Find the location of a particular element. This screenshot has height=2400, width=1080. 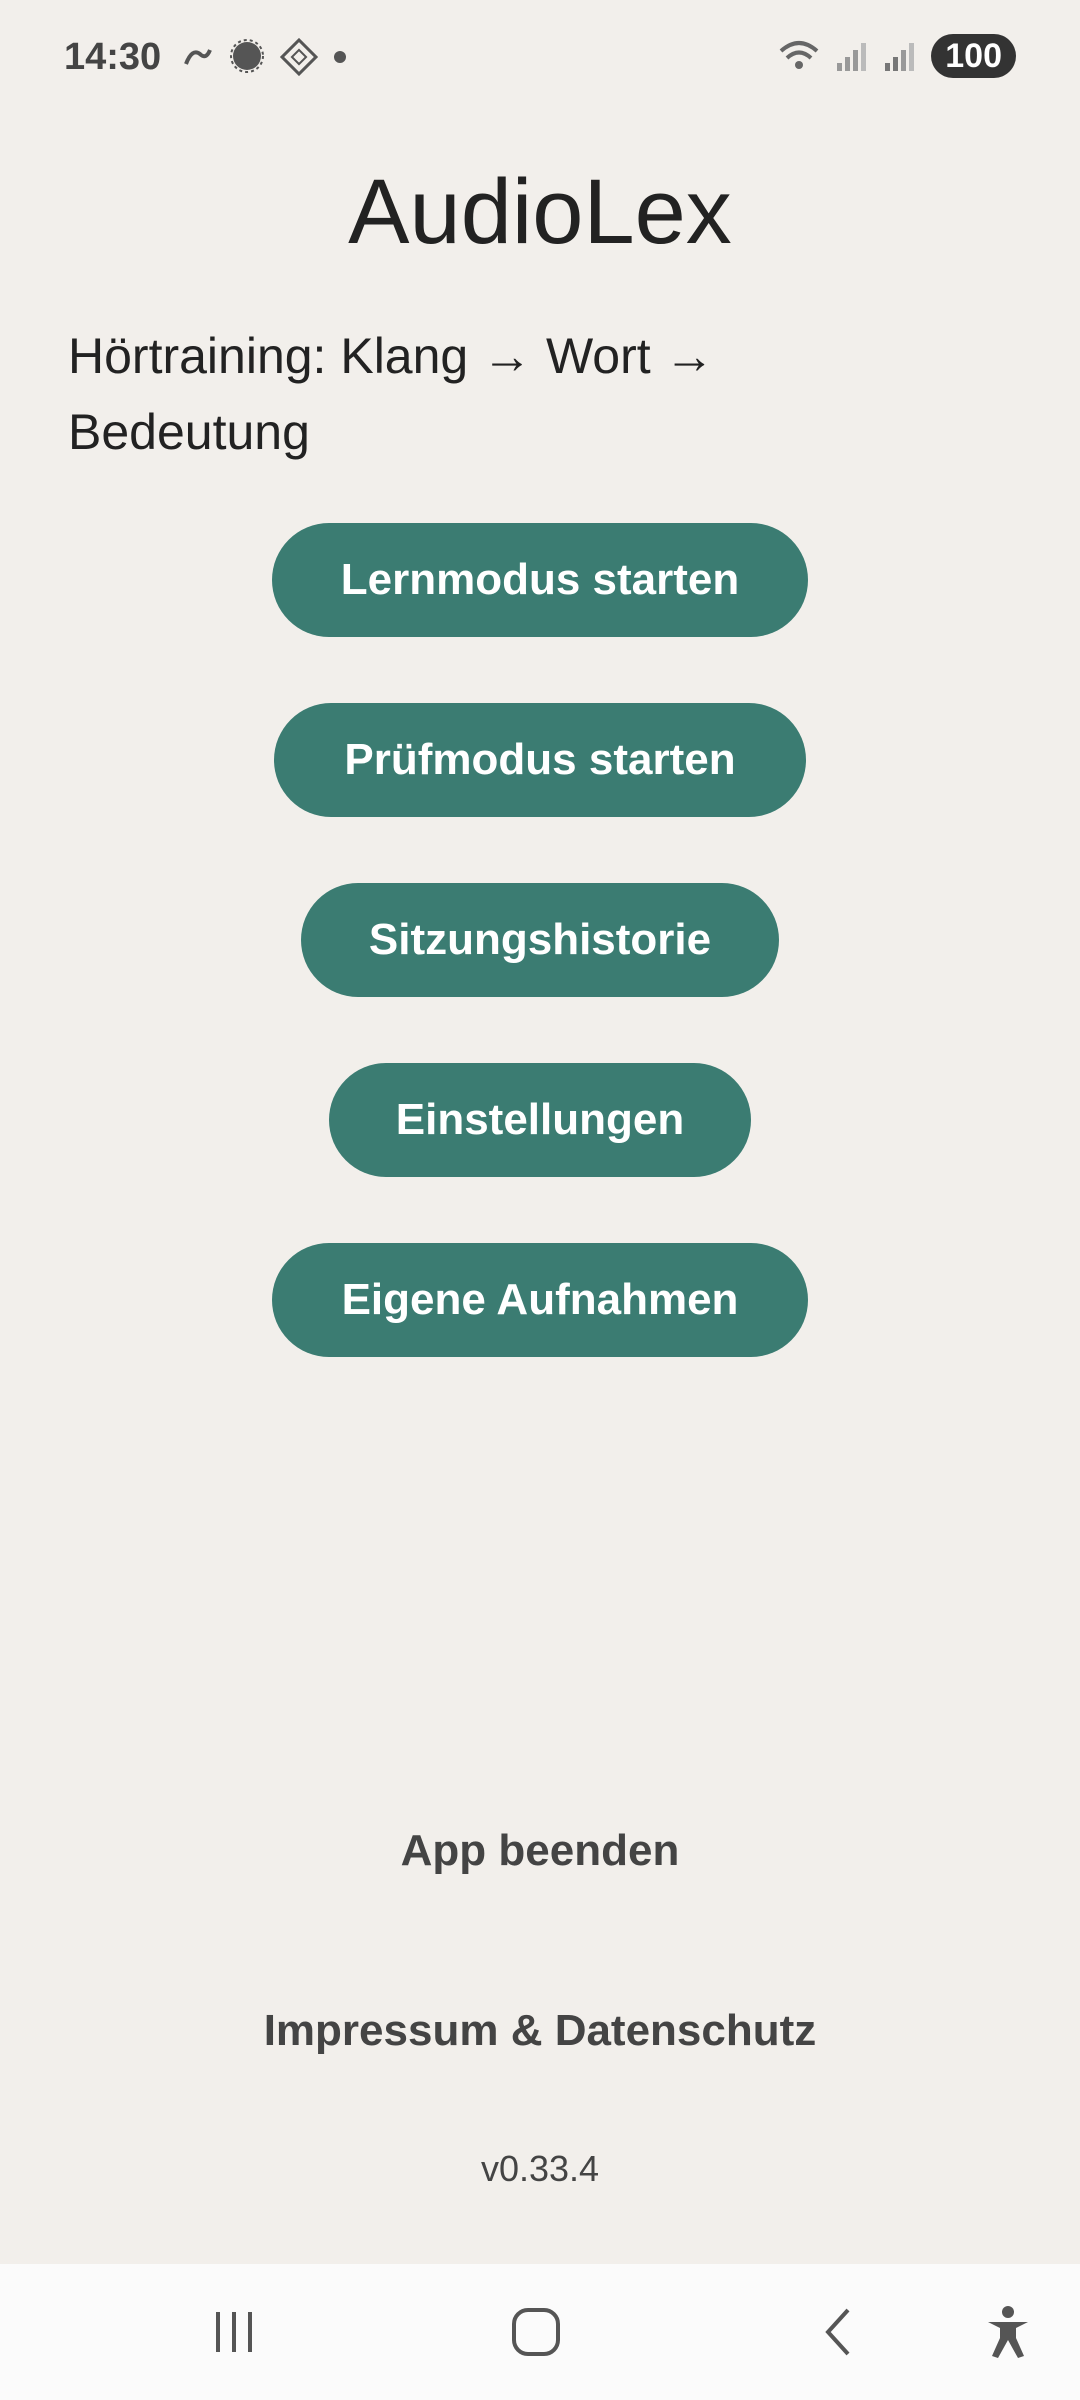

navigation-bar is located at coordinates (540, 2332).